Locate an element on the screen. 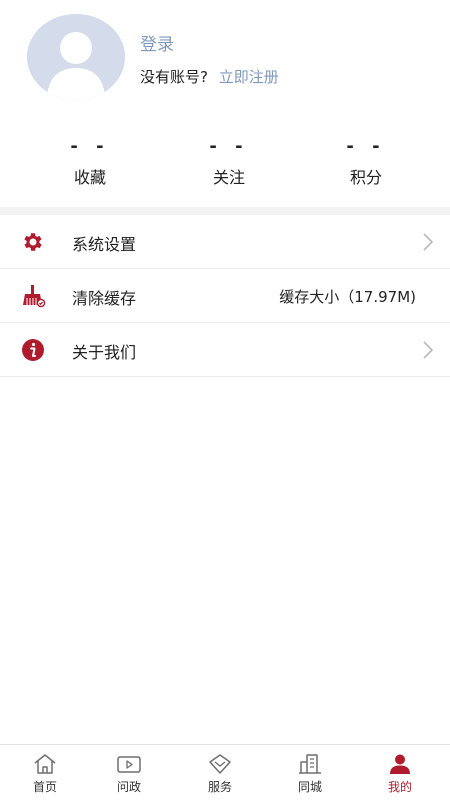  menu-item-label: 清除缓存 is located at coordinates (104, 298).